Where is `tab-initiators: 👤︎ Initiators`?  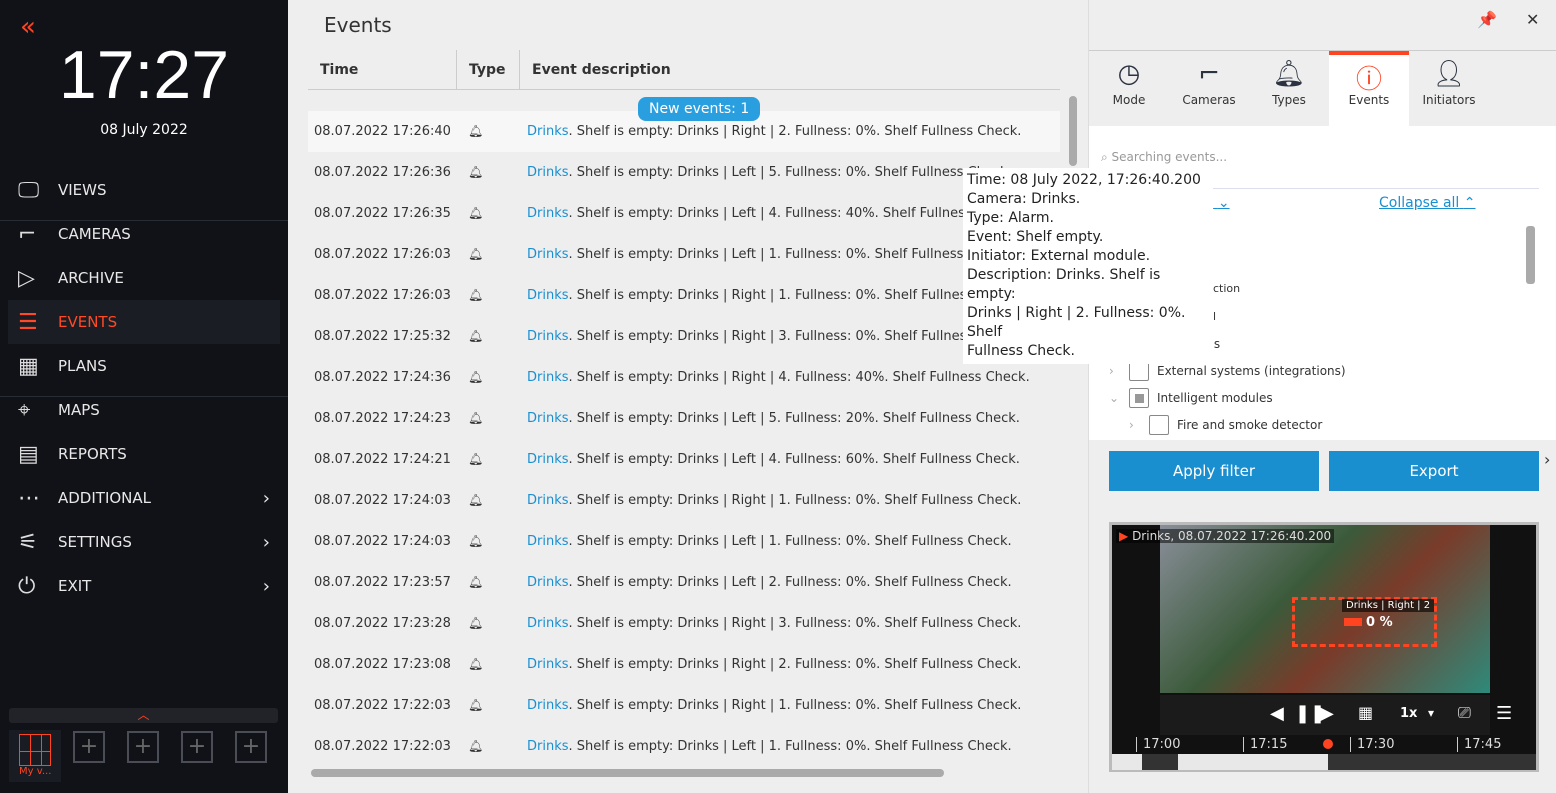 tab-initiators: 👤︎ Initiators is located at coordinates (1449, 89).